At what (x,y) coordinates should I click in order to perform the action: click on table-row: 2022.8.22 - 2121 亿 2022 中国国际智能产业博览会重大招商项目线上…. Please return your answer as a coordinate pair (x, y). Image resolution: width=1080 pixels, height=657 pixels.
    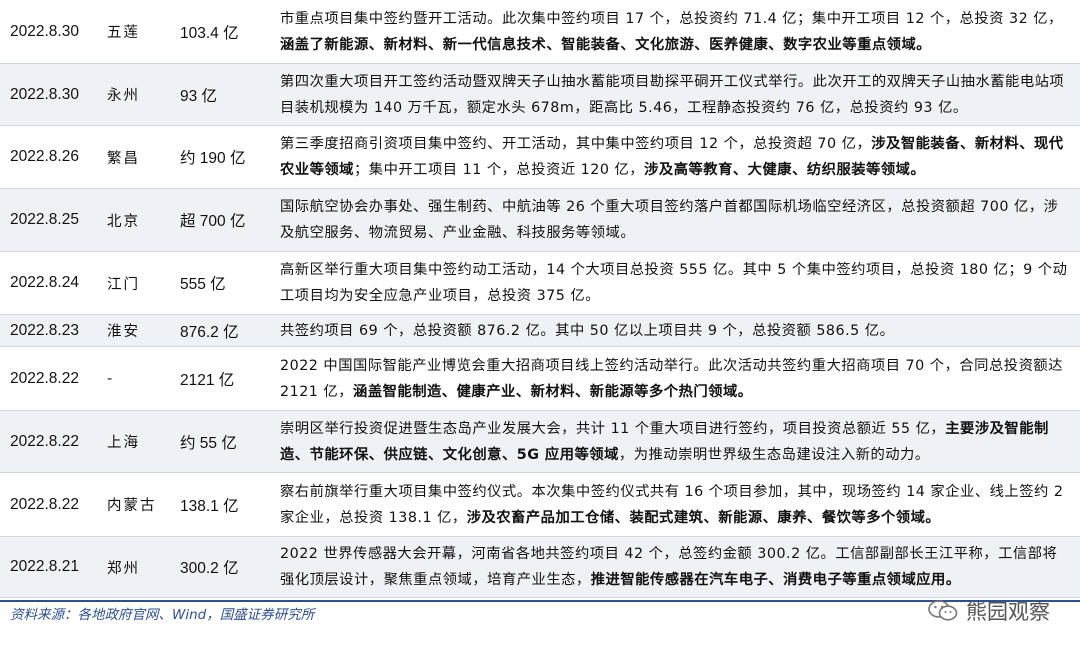
    Looking at the image, I should click on (540, 379).